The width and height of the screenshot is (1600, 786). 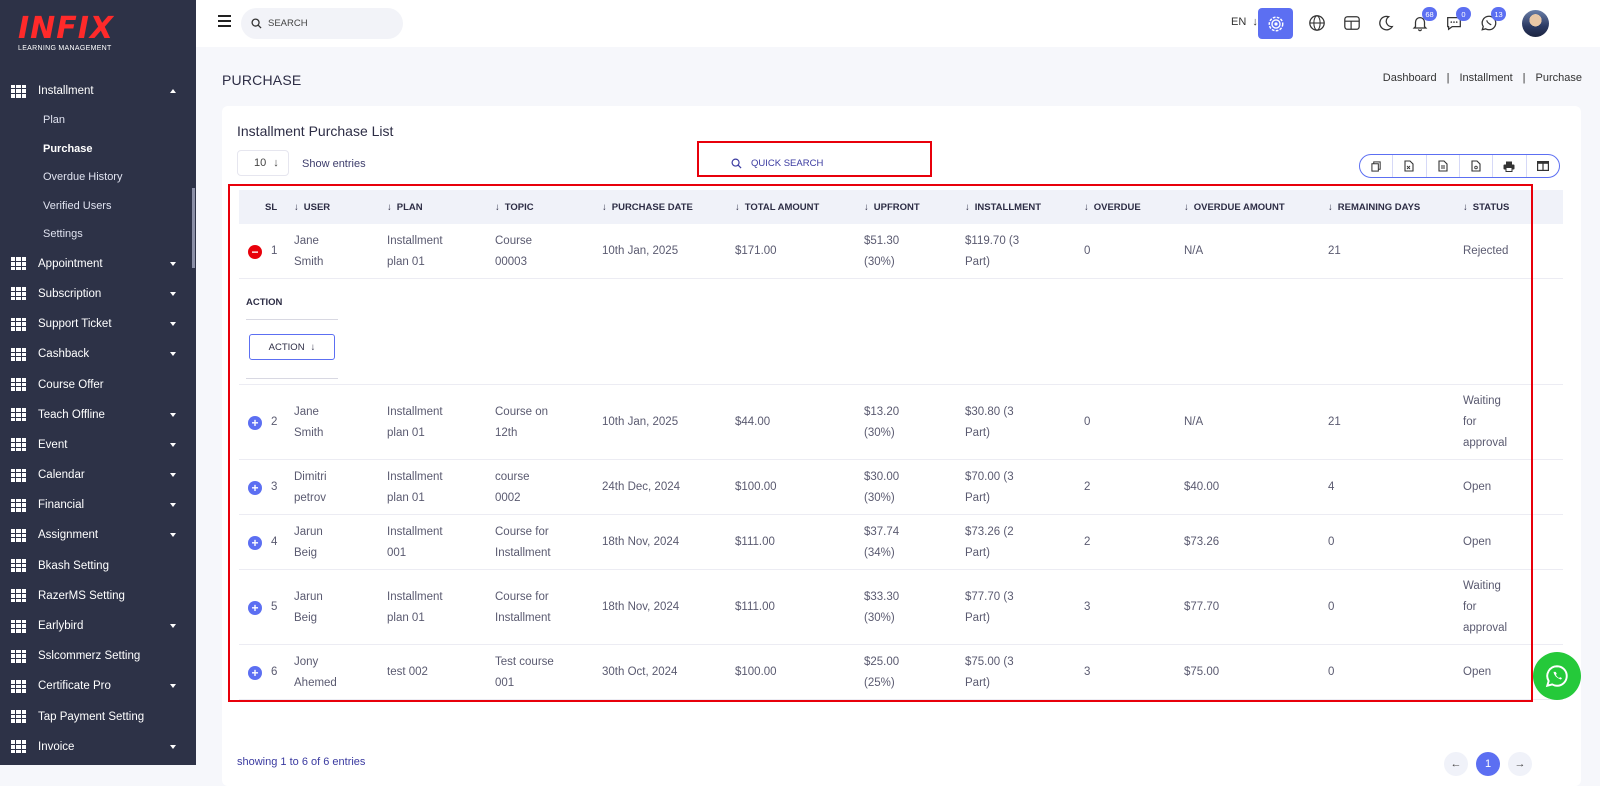 I want to click on sidebar-item-assignment: Assignment, so click(x=98, y=535).